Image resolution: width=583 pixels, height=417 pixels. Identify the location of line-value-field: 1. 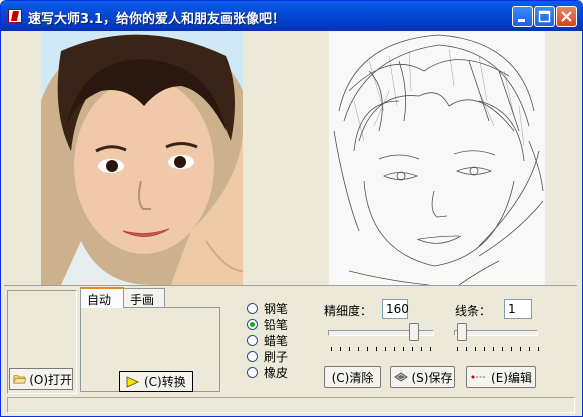
(518, 309).